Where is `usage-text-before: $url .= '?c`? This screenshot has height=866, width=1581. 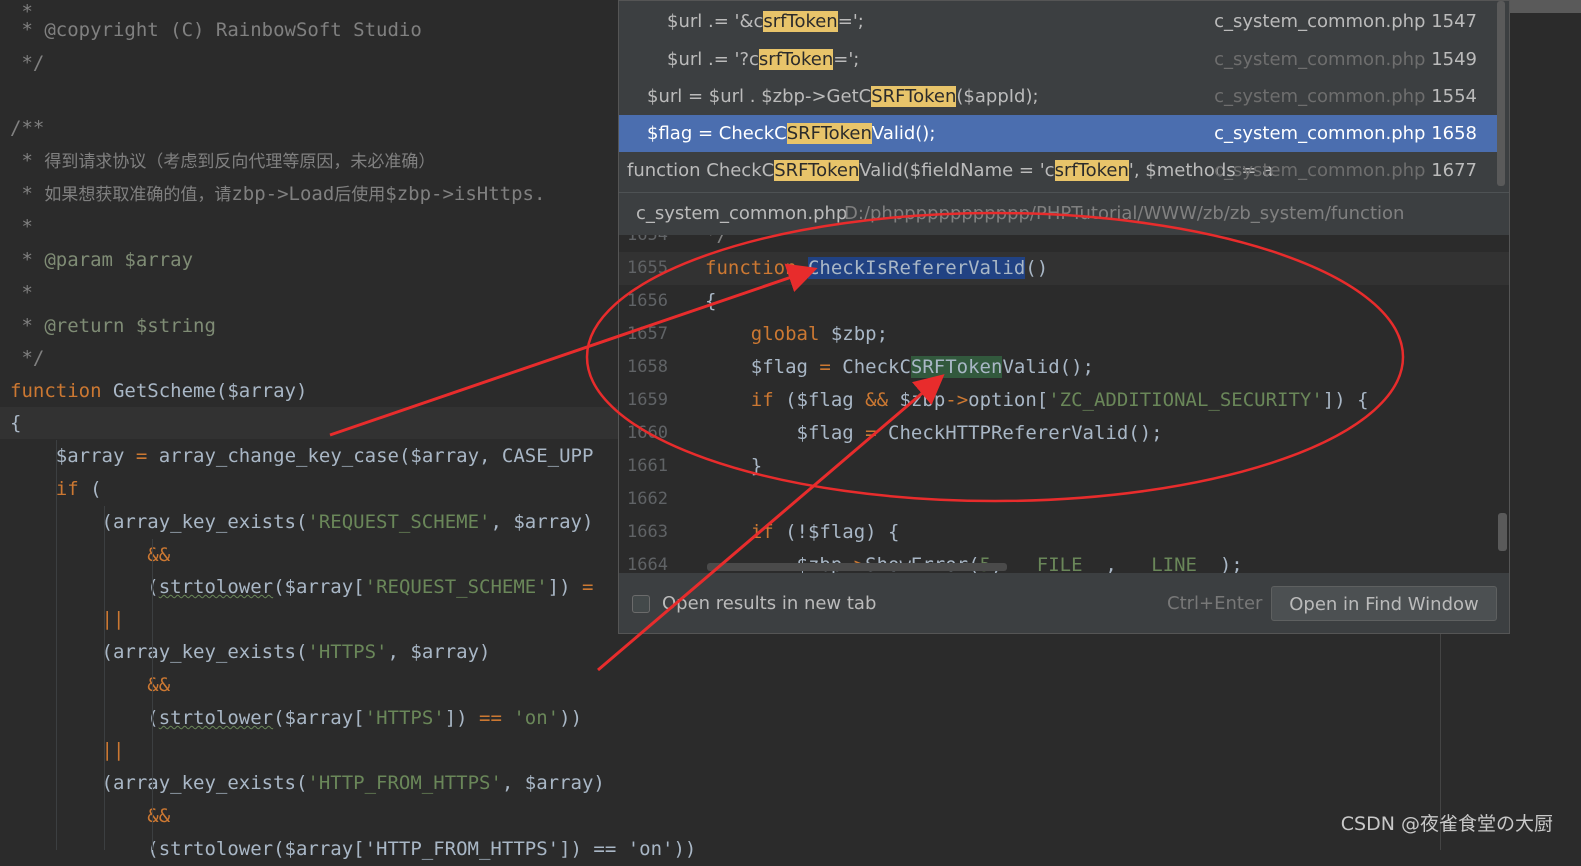
usage-text-before: $url .= '?c is located at coordinates (713, 59).